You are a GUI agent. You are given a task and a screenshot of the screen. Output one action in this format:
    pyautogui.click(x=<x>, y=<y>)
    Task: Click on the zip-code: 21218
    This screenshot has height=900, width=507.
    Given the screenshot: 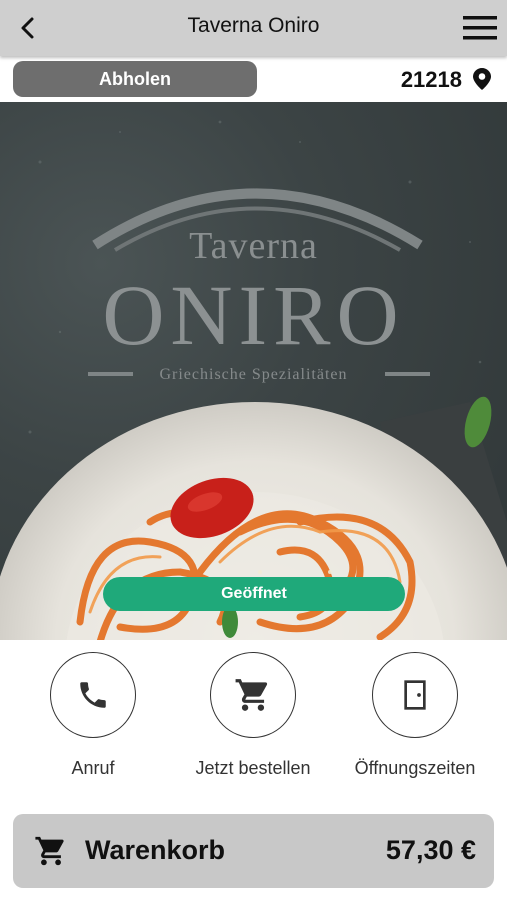 What is the action you would take?
    pyautogui.click(x=431, y=80)
    